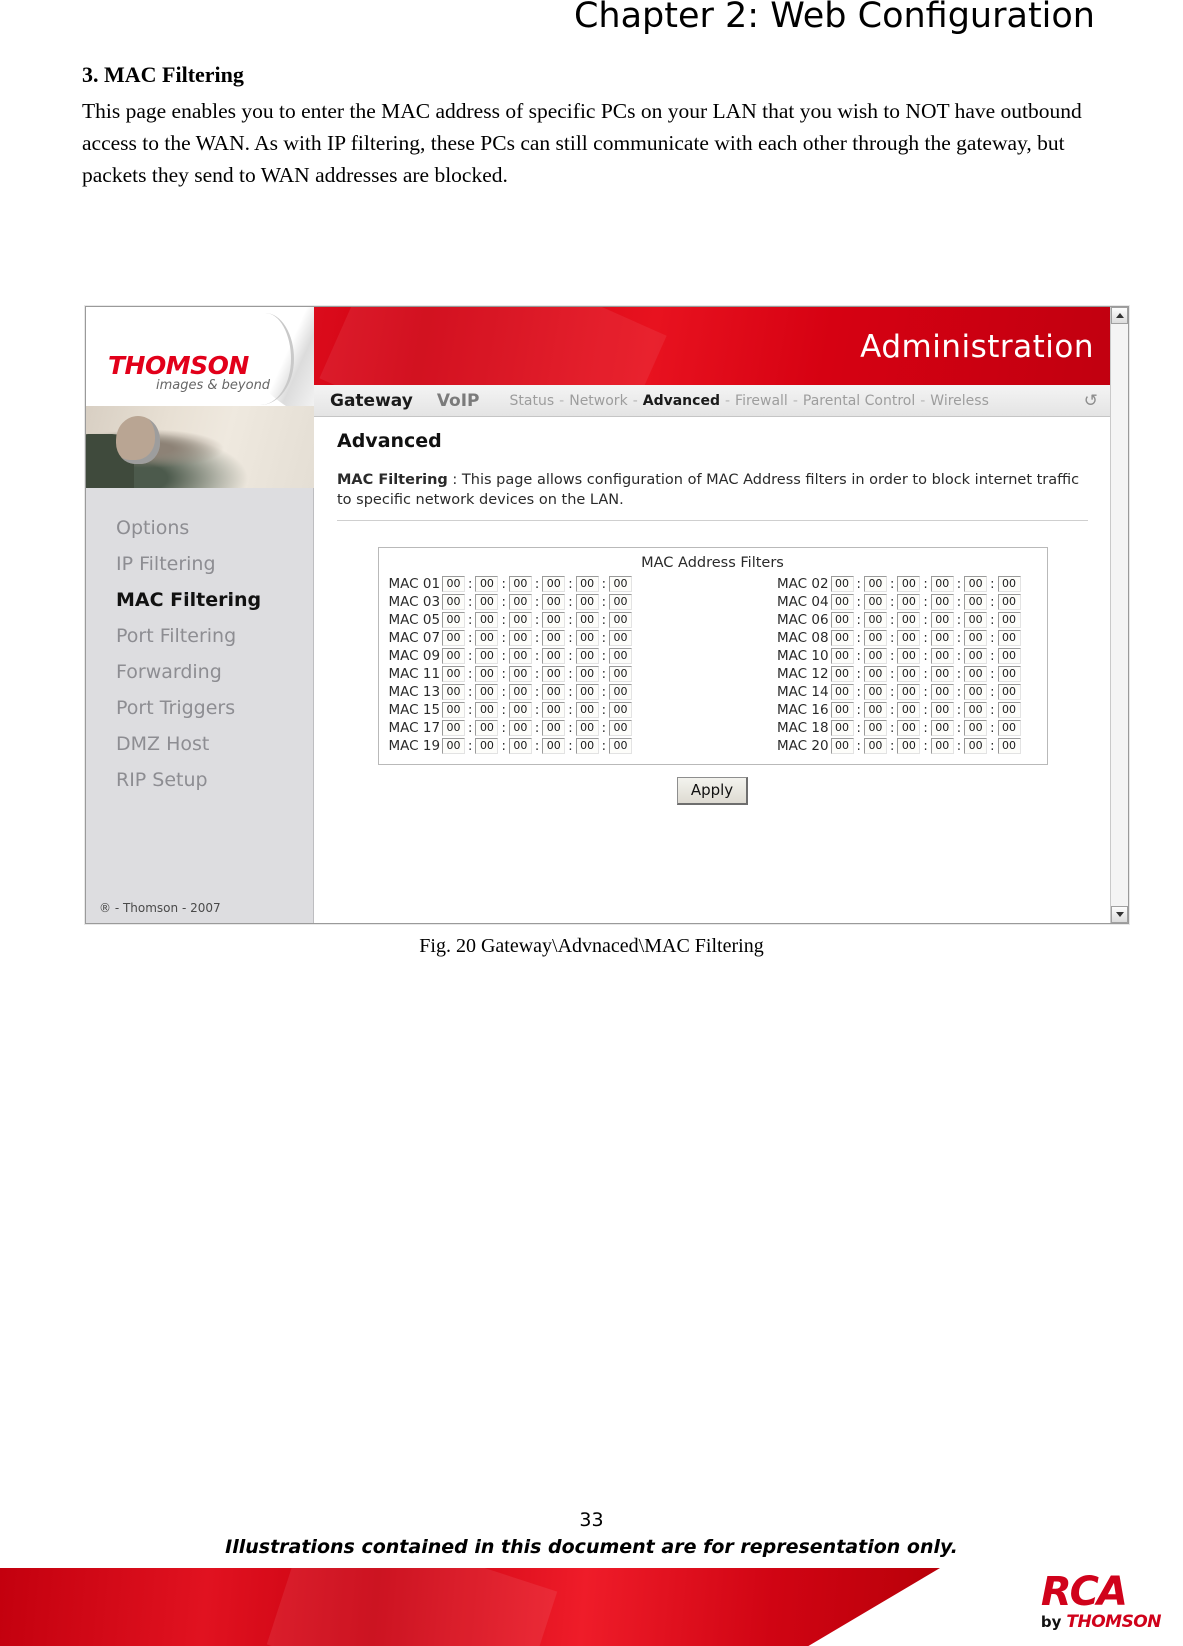  What do you see at coordinates (859, 401) in the screenshot?
I see `nav-subitem-parental-control: Parental Control` at bounding box center [859, 401].